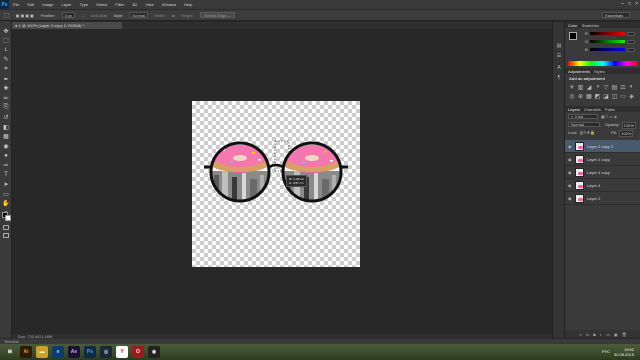 The height and width of the screenshot is (360, 640). I want to click on eraser-tool-icon: ◧, so click(6, 127).